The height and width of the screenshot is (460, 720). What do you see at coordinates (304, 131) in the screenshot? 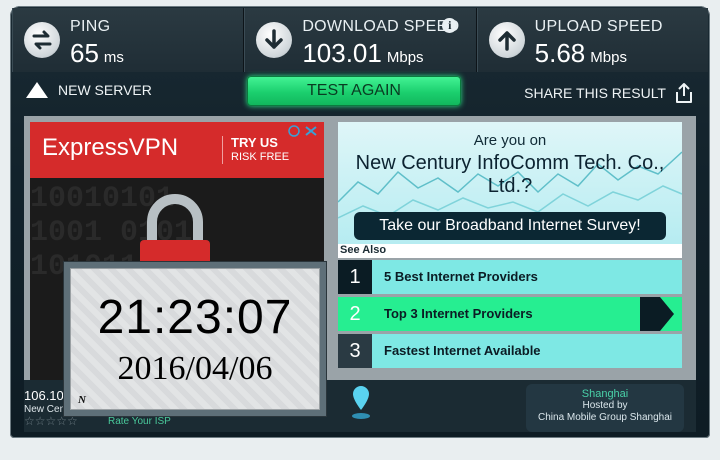
I see `ad-choices-icon` at bounding box center [304, 131].